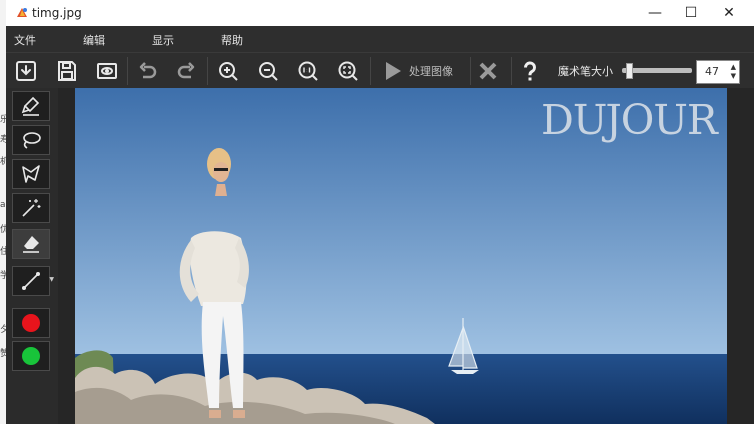  Describe the element at coordinates (733, 76) in the screenshot. I see `spin-down-icon: ▼` at that location.